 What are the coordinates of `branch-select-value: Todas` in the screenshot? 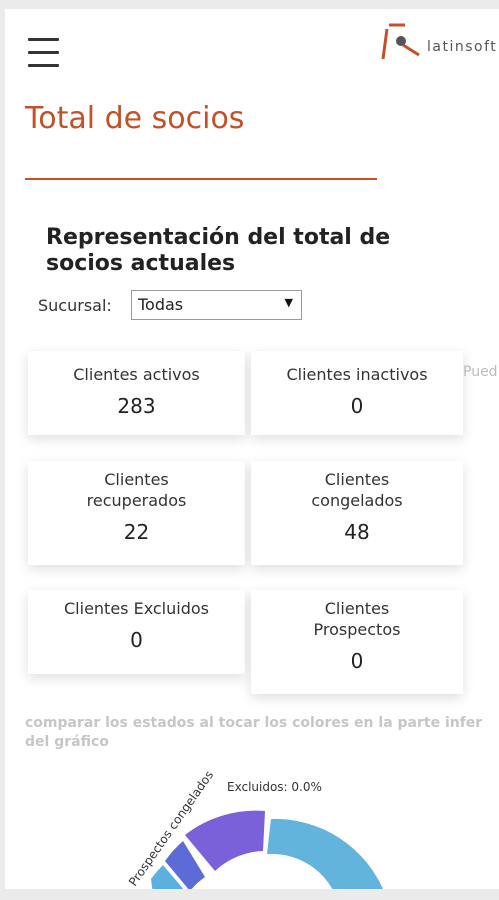 It's located at (161, 304).